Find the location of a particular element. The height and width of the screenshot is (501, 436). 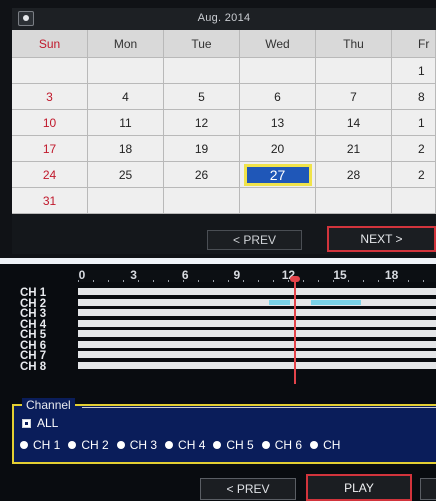

weekday-header: Sun is located at coordinates (50, 44).